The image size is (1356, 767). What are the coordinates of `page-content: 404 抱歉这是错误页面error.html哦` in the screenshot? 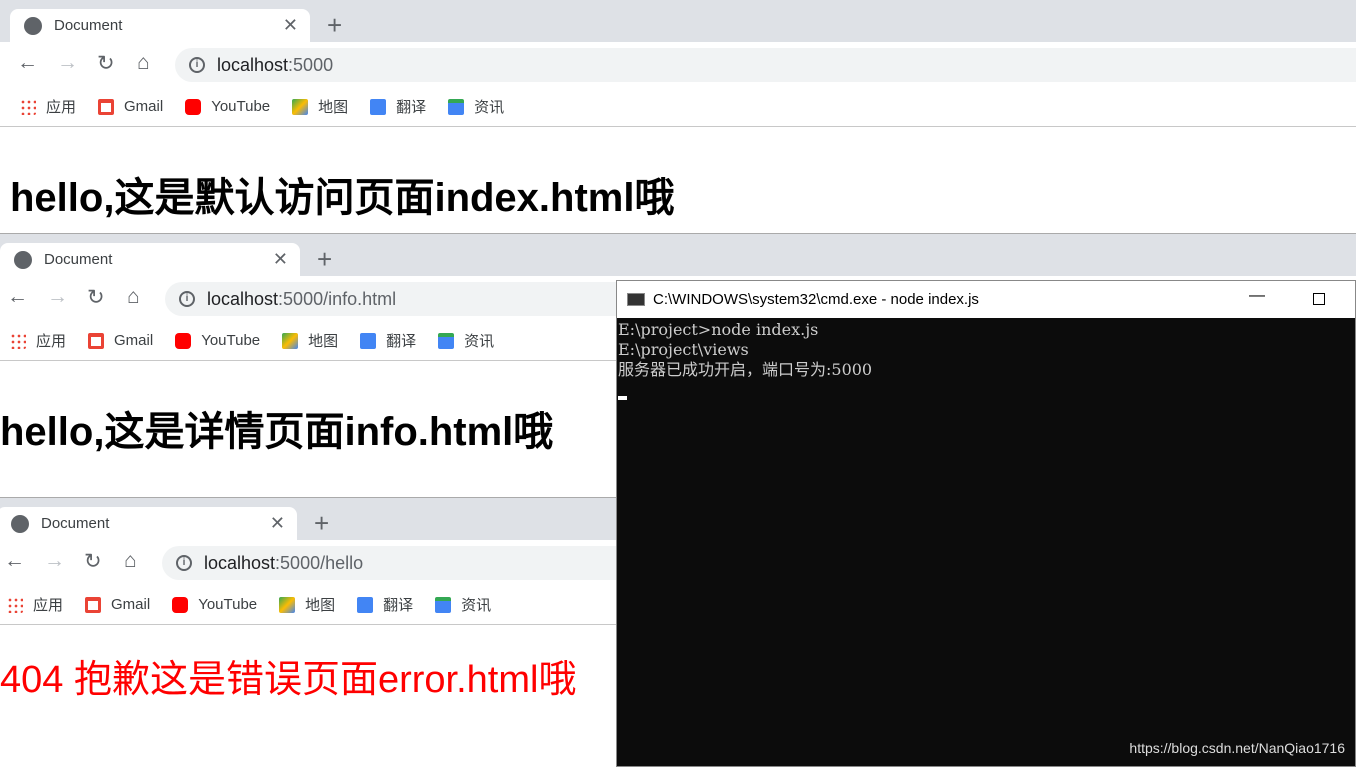 It's located at (288, 675).